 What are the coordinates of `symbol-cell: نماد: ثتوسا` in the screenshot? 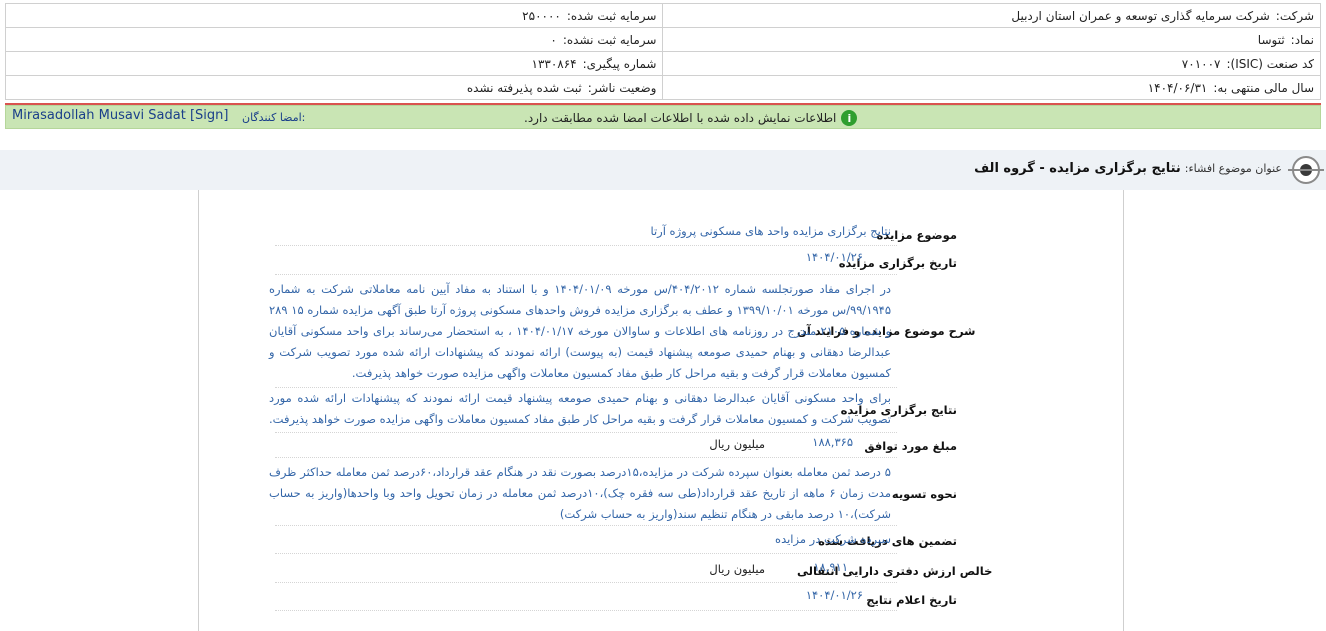 It's located at (991, 39).